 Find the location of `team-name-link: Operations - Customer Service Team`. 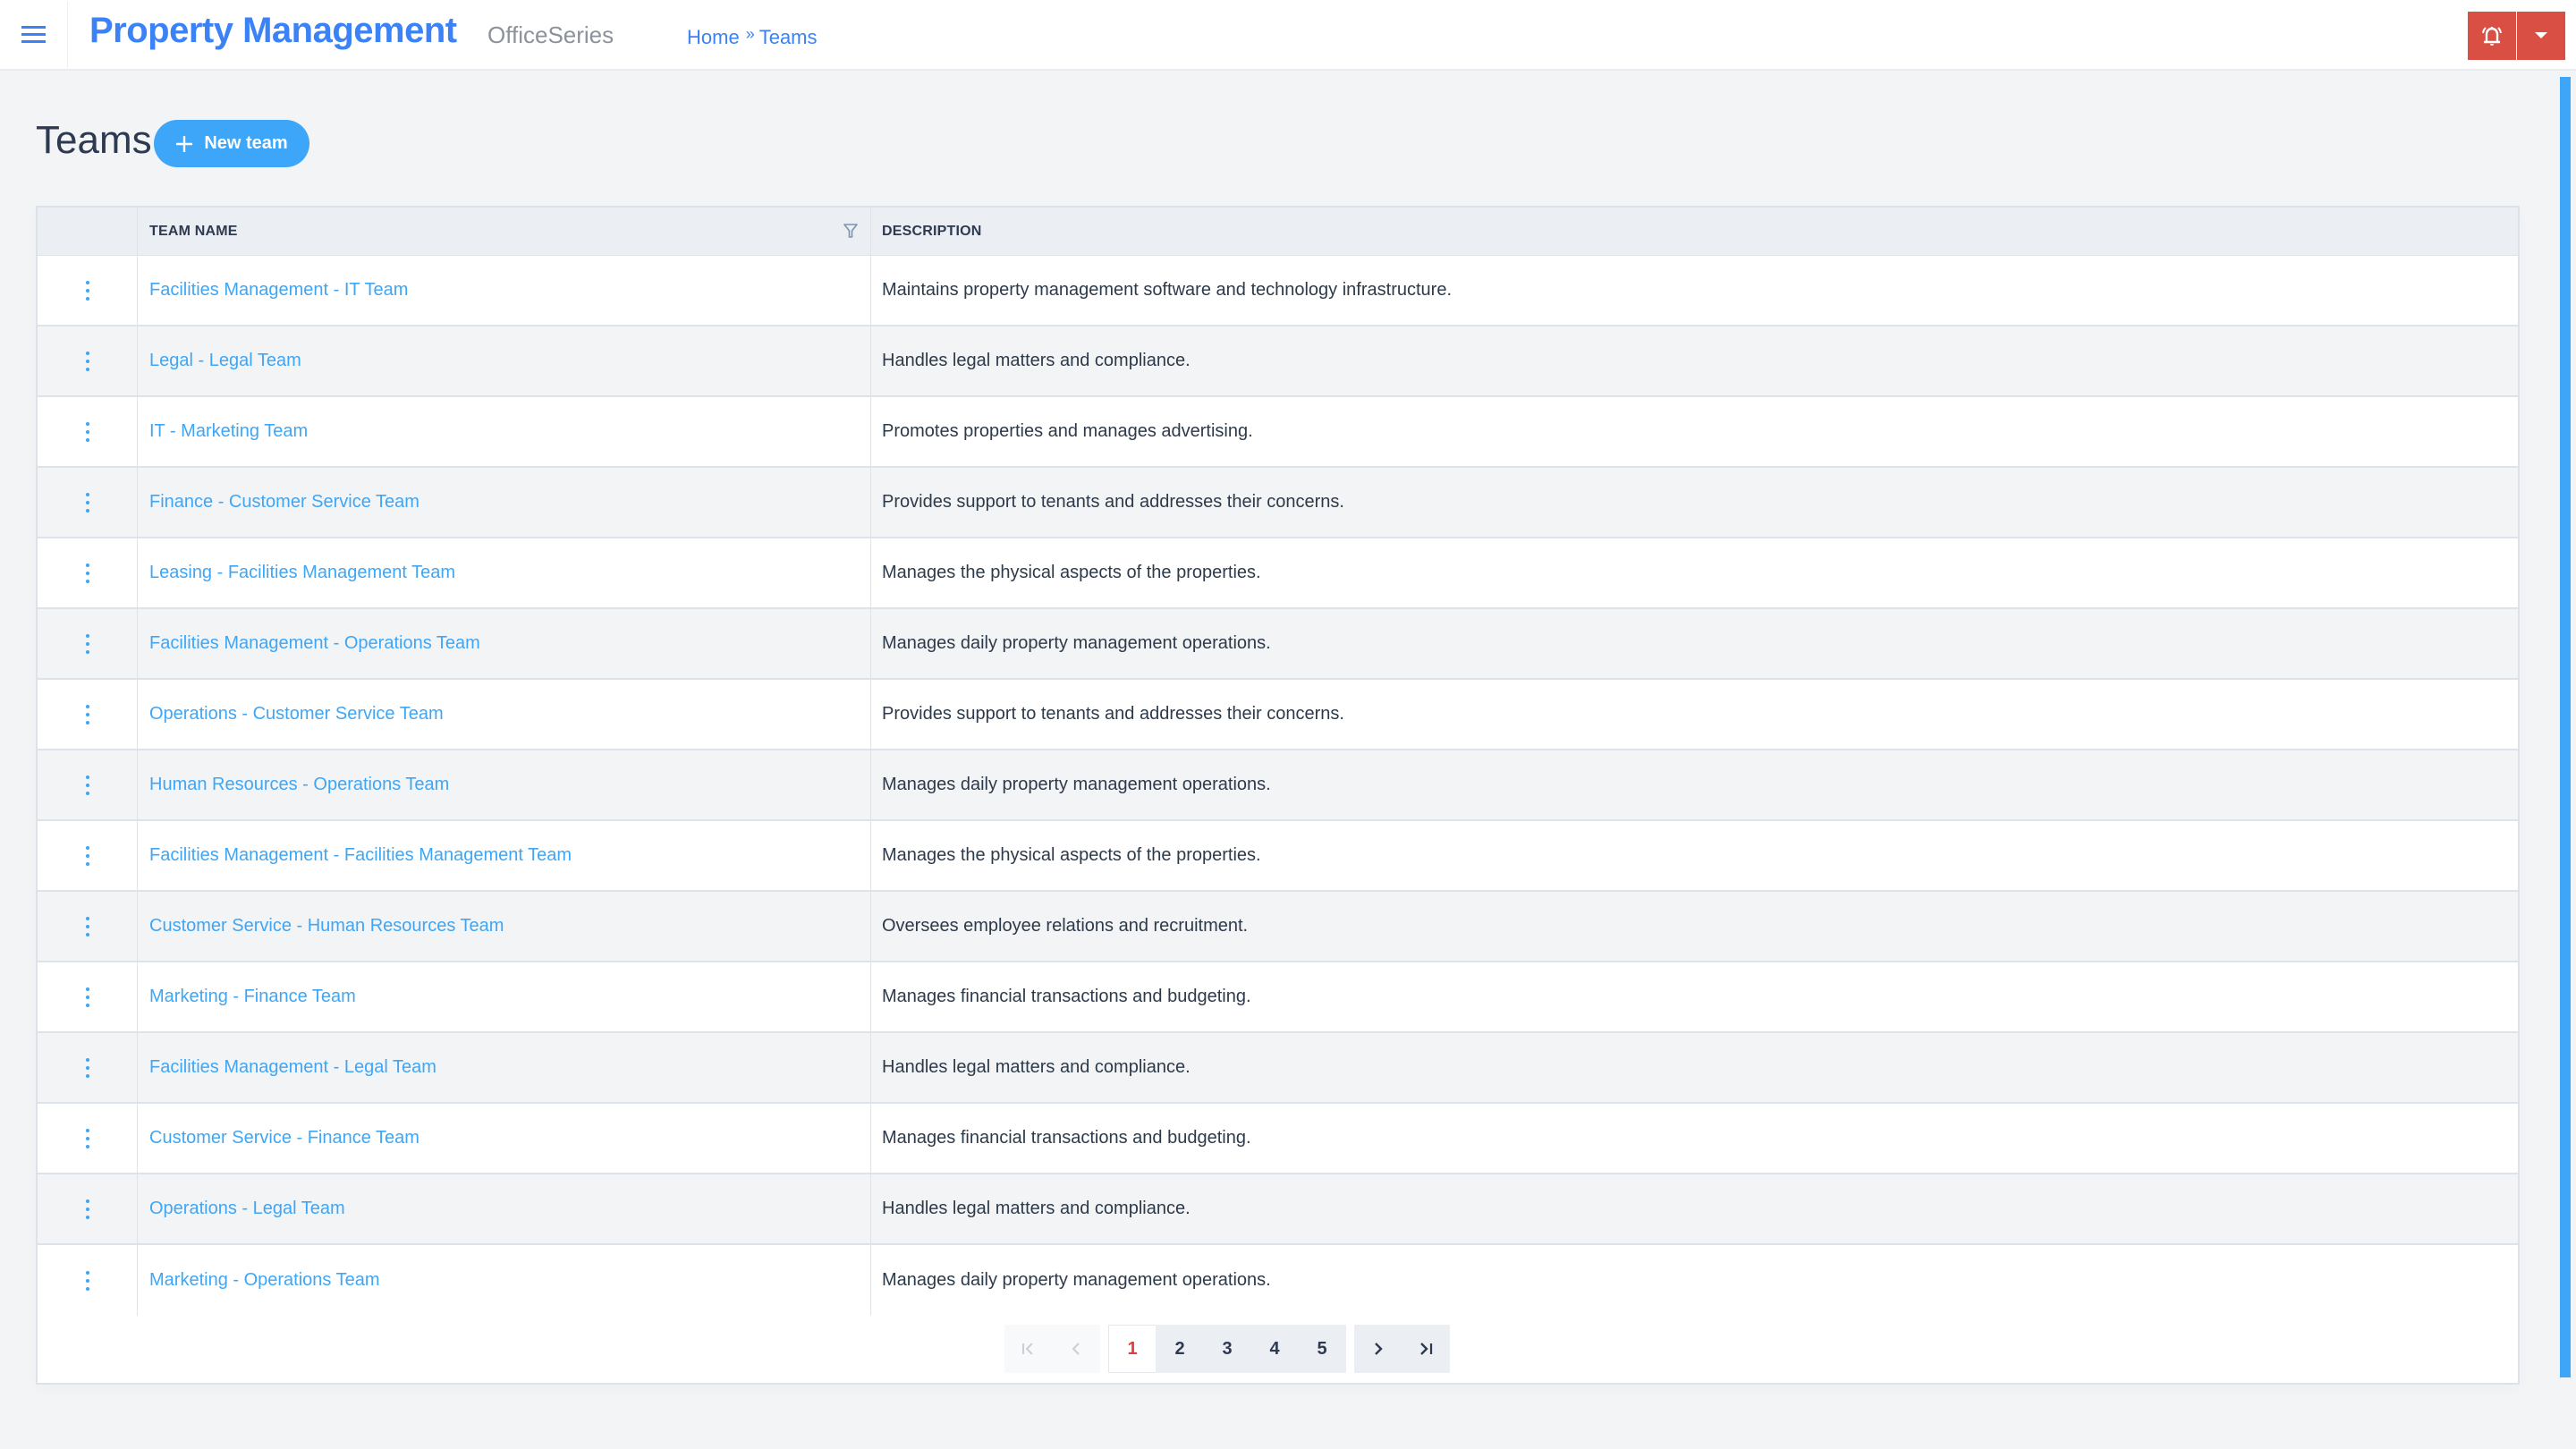

team-name-link: Operations - Customer Service Team is located at coordinates (296, 714).